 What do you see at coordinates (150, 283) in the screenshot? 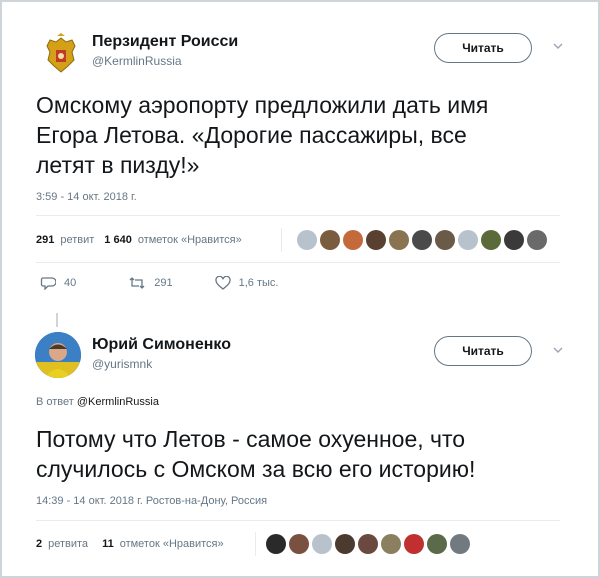
I see `retweet-action: 291` at bounding box center [150, 283].